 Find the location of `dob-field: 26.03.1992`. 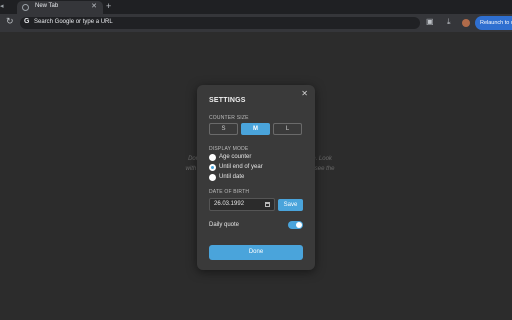

dob-field: 26.03.1992 is located at coordinates (242, 204).